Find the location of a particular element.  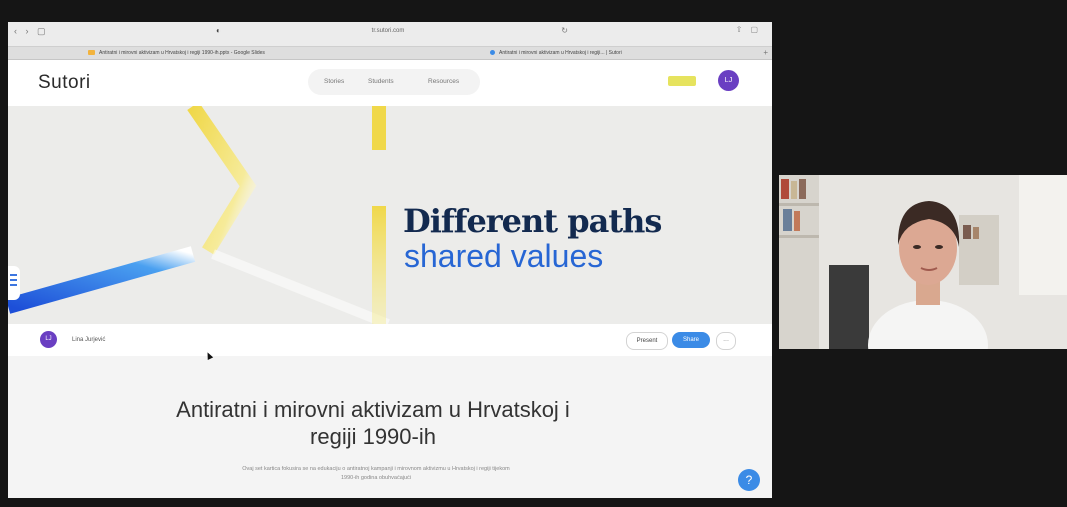

browser-toolbar: ‹ › ▢ ◐ tr.sutori.com ↻ ⇧▢ is located at coordinates (390, 34).